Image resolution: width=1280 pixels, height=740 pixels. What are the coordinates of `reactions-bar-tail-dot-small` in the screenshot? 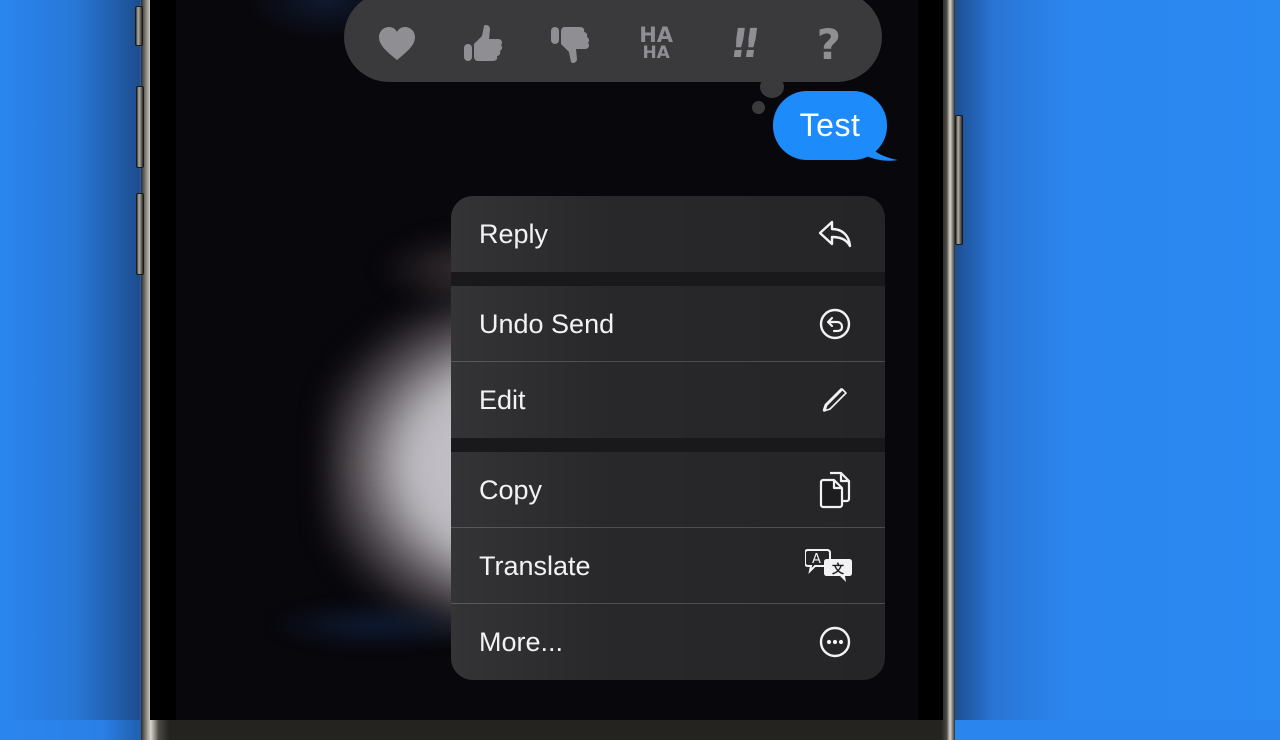 It's located at (758, 107).